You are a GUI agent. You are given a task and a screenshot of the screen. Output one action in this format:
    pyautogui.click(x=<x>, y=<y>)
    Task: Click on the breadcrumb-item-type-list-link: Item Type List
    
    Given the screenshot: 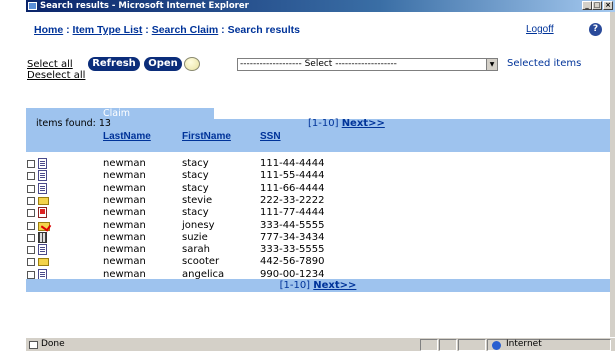 What is the action you would take?
    pyautogui.click(x=108, y=30)
    